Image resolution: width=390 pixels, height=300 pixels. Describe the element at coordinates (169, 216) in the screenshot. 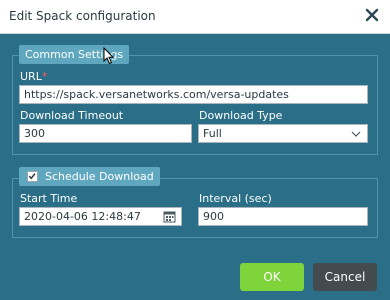

I see `calendar-icon` at that location.